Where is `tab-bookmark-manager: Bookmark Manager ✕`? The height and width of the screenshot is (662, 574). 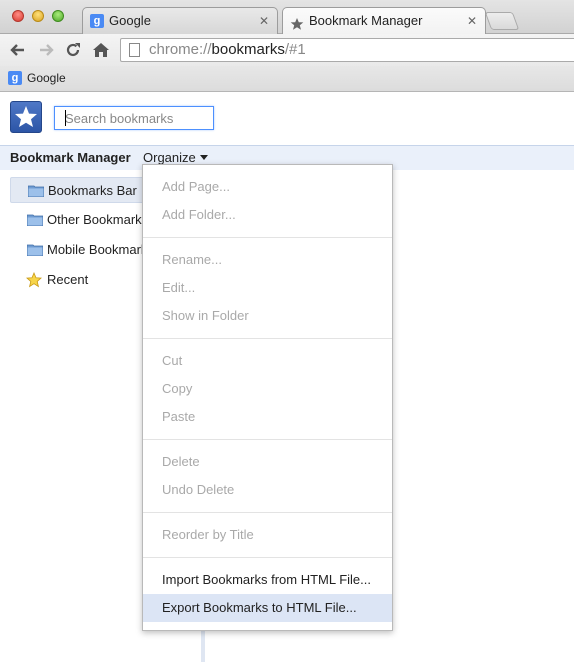 tab-bookmark-manager: Bookmark Manager ✕ is located at coordinates (384, 21).